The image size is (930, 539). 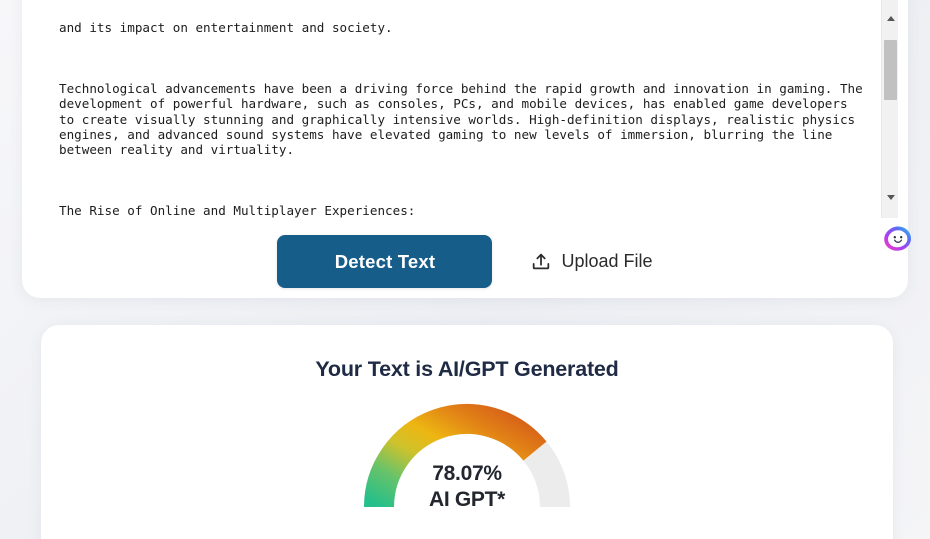 I want to click on upload-file-button: Upload File, so click(x=591, y=262).